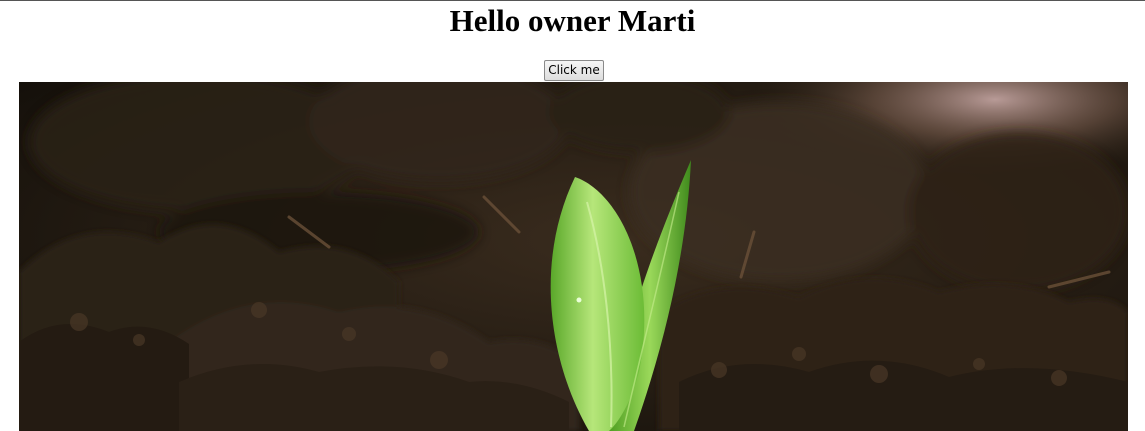 The width and height of the screenshot is (1145, 431). What do you see at coordinates (572, 0) in the screenshot?
I see `window-top-border` at bounding box center [572, 0].